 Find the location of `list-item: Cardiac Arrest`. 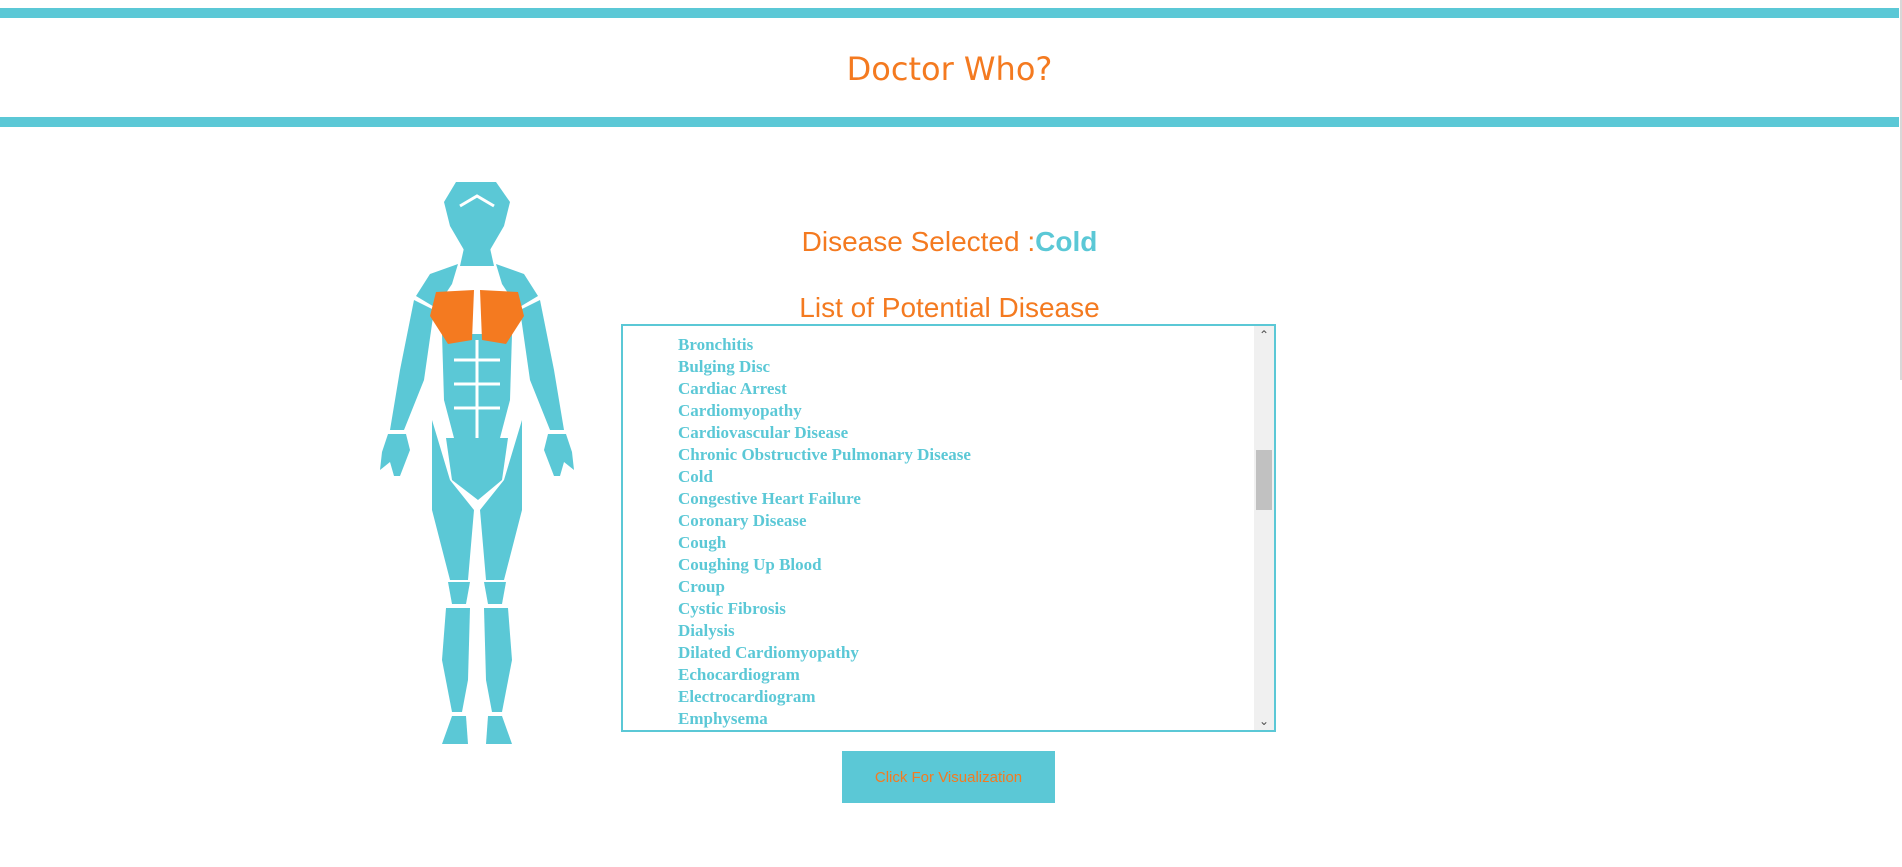

list-item: Cardiac Arrest is located at coordinates (976, 389).